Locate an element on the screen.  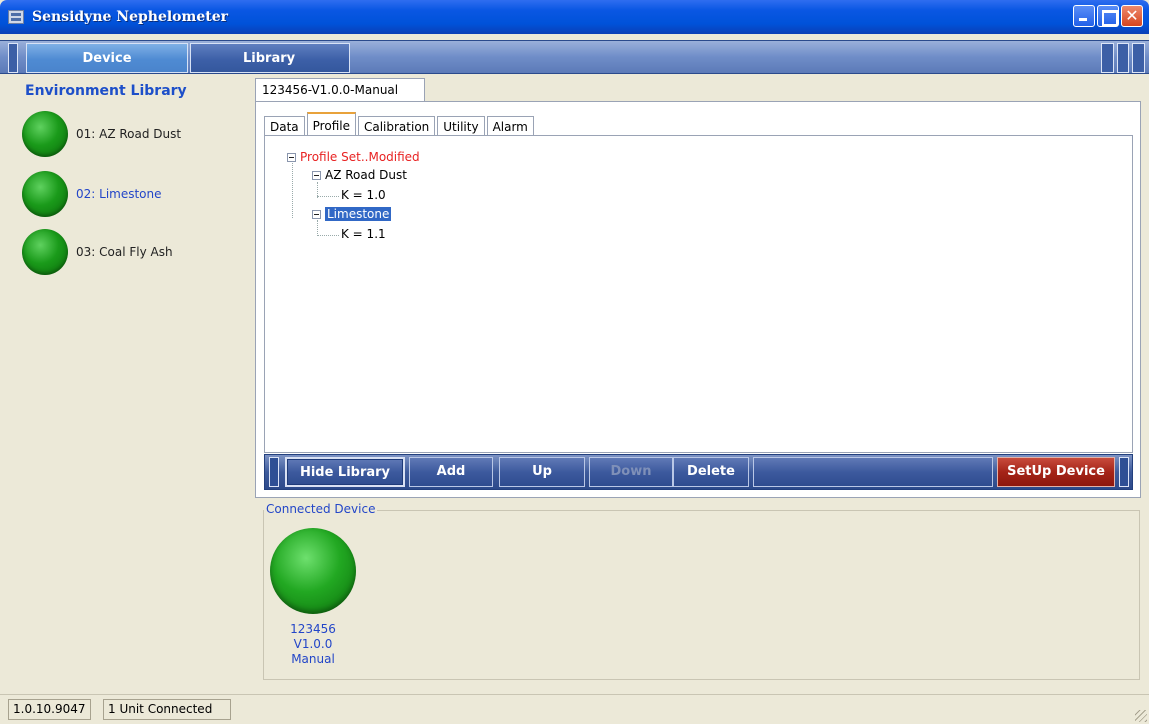
connected-device-legend: Connected Device is located at coordinates (321, 509).